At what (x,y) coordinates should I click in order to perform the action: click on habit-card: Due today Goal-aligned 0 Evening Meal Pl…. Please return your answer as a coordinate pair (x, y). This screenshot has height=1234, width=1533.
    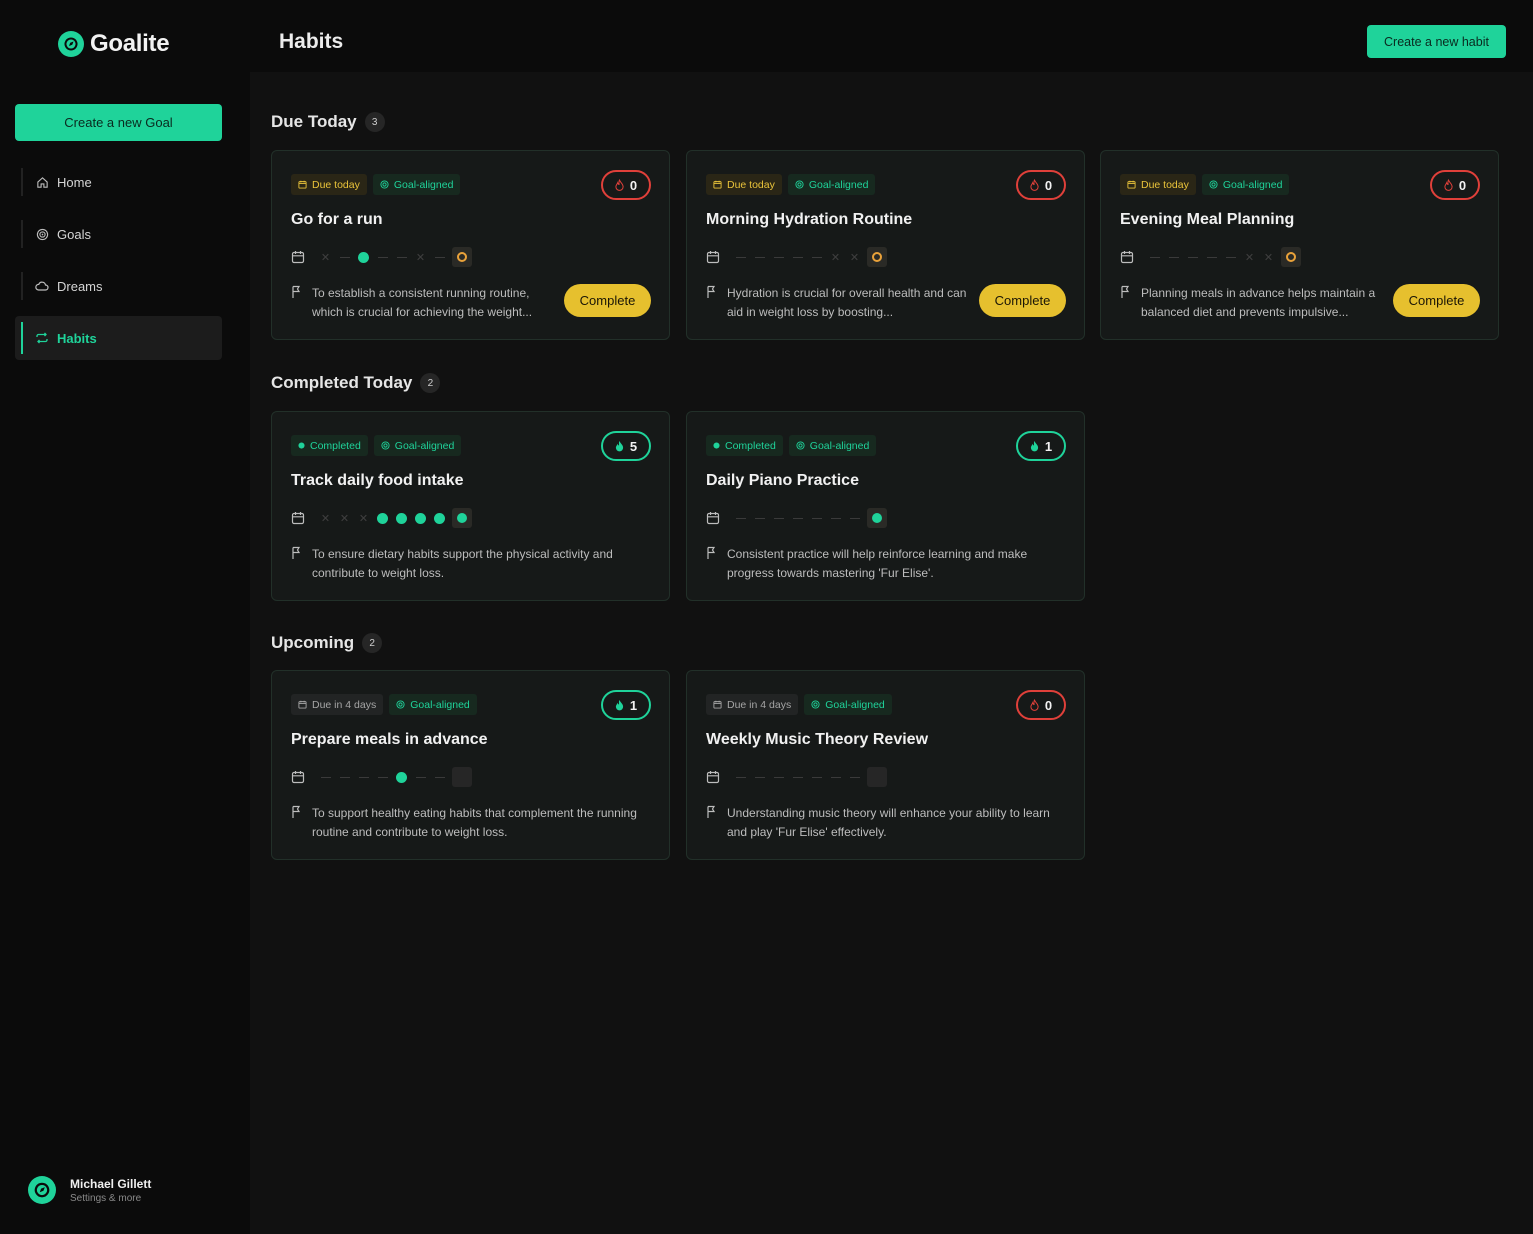
    Looking at the image, I should click on (1299, 245).